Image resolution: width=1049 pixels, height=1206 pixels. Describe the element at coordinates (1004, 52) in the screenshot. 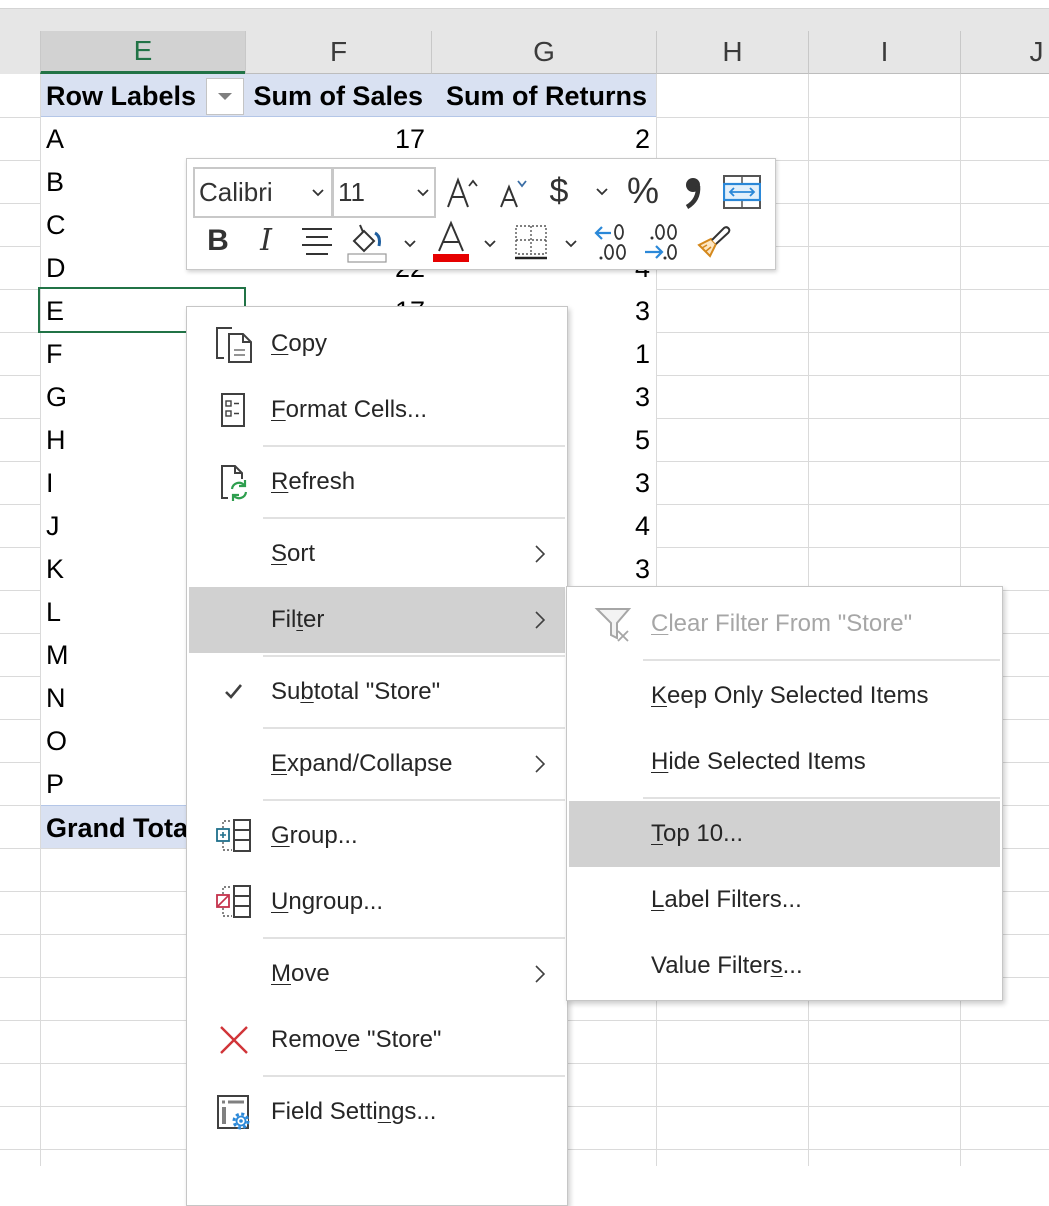

I see `column-header-j: J` at that location.